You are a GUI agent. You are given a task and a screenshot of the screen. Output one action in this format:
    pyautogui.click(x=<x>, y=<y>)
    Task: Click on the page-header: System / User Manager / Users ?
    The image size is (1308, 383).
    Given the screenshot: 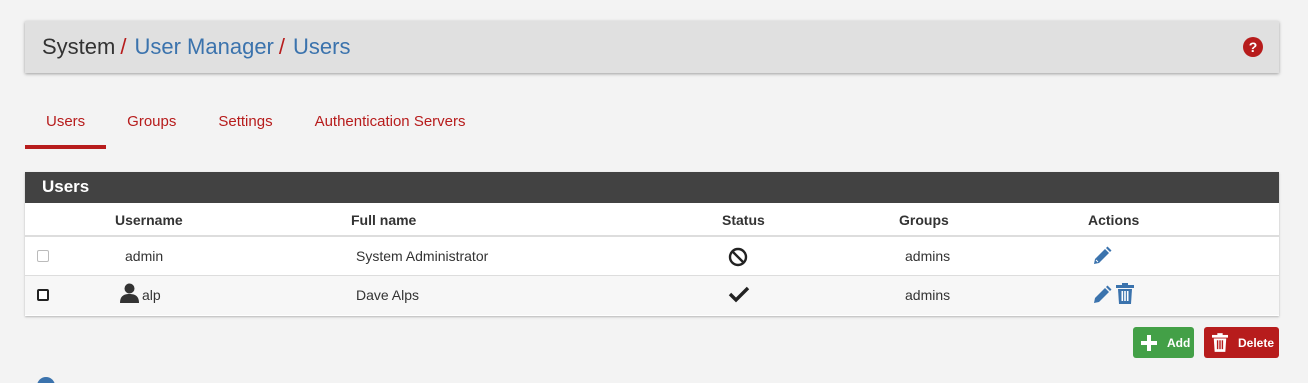 What is the action you would take?
    pyautogui.click(x=652, y=47)
    